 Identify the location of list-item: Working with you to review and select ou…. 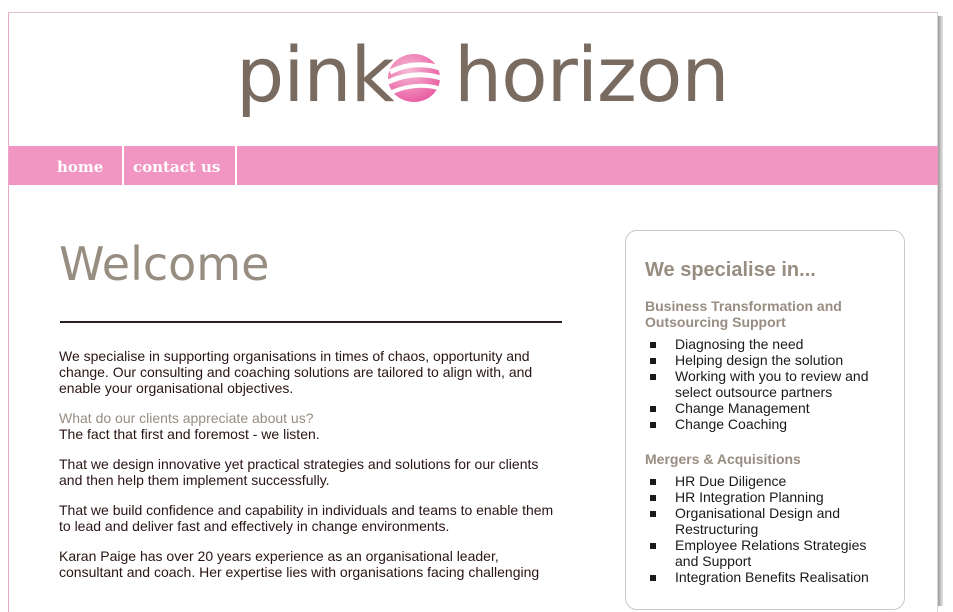
(767, 384).